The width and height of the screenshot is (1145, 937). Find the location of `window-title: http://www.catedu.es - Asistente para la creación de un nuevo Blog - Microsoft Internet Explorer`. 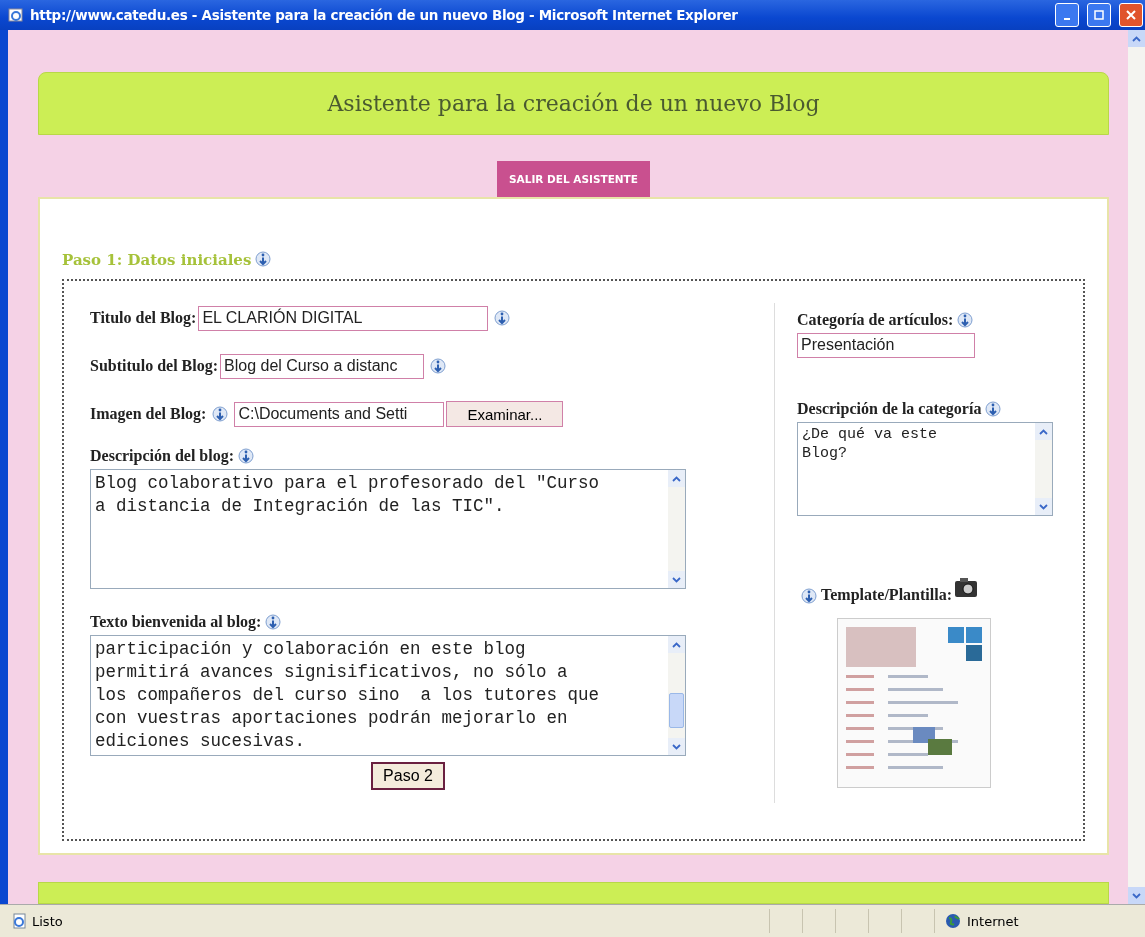

window-title: http://www.catedu.es - Asistente para la creación de un nuevo Blog - Microsoft Internet Explorer is located at coordinates (384, 15).